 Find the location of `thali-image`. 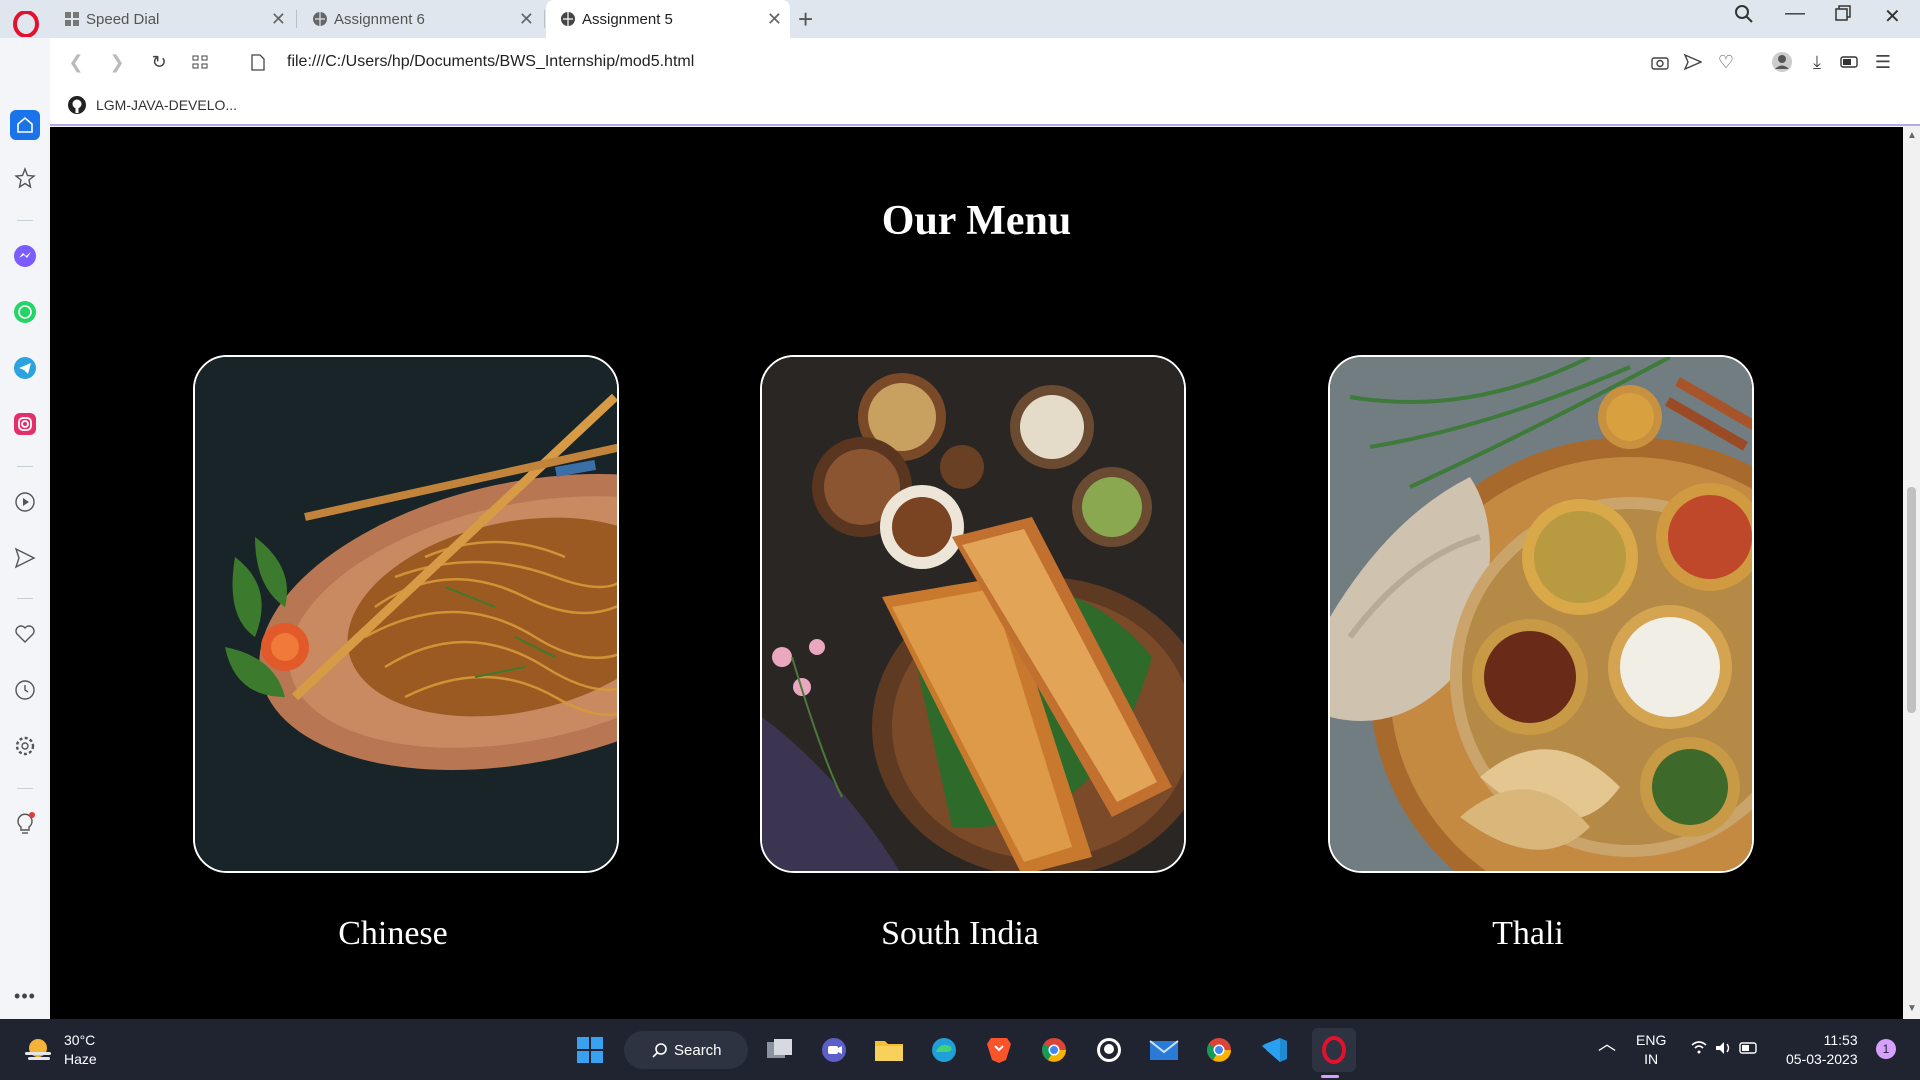

thali-image is located at coordinates (1541, 614).